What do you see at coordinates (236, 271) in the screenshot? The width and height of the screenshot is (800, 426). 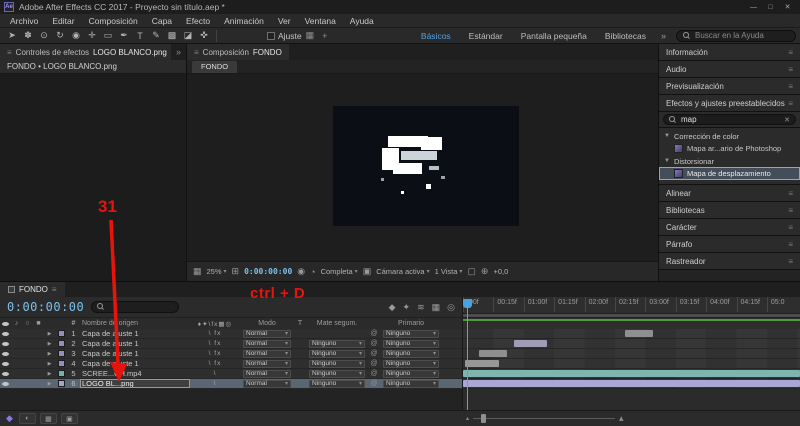 I see `safe-margins-icon: ⊞` at bounding box center [236, 271].